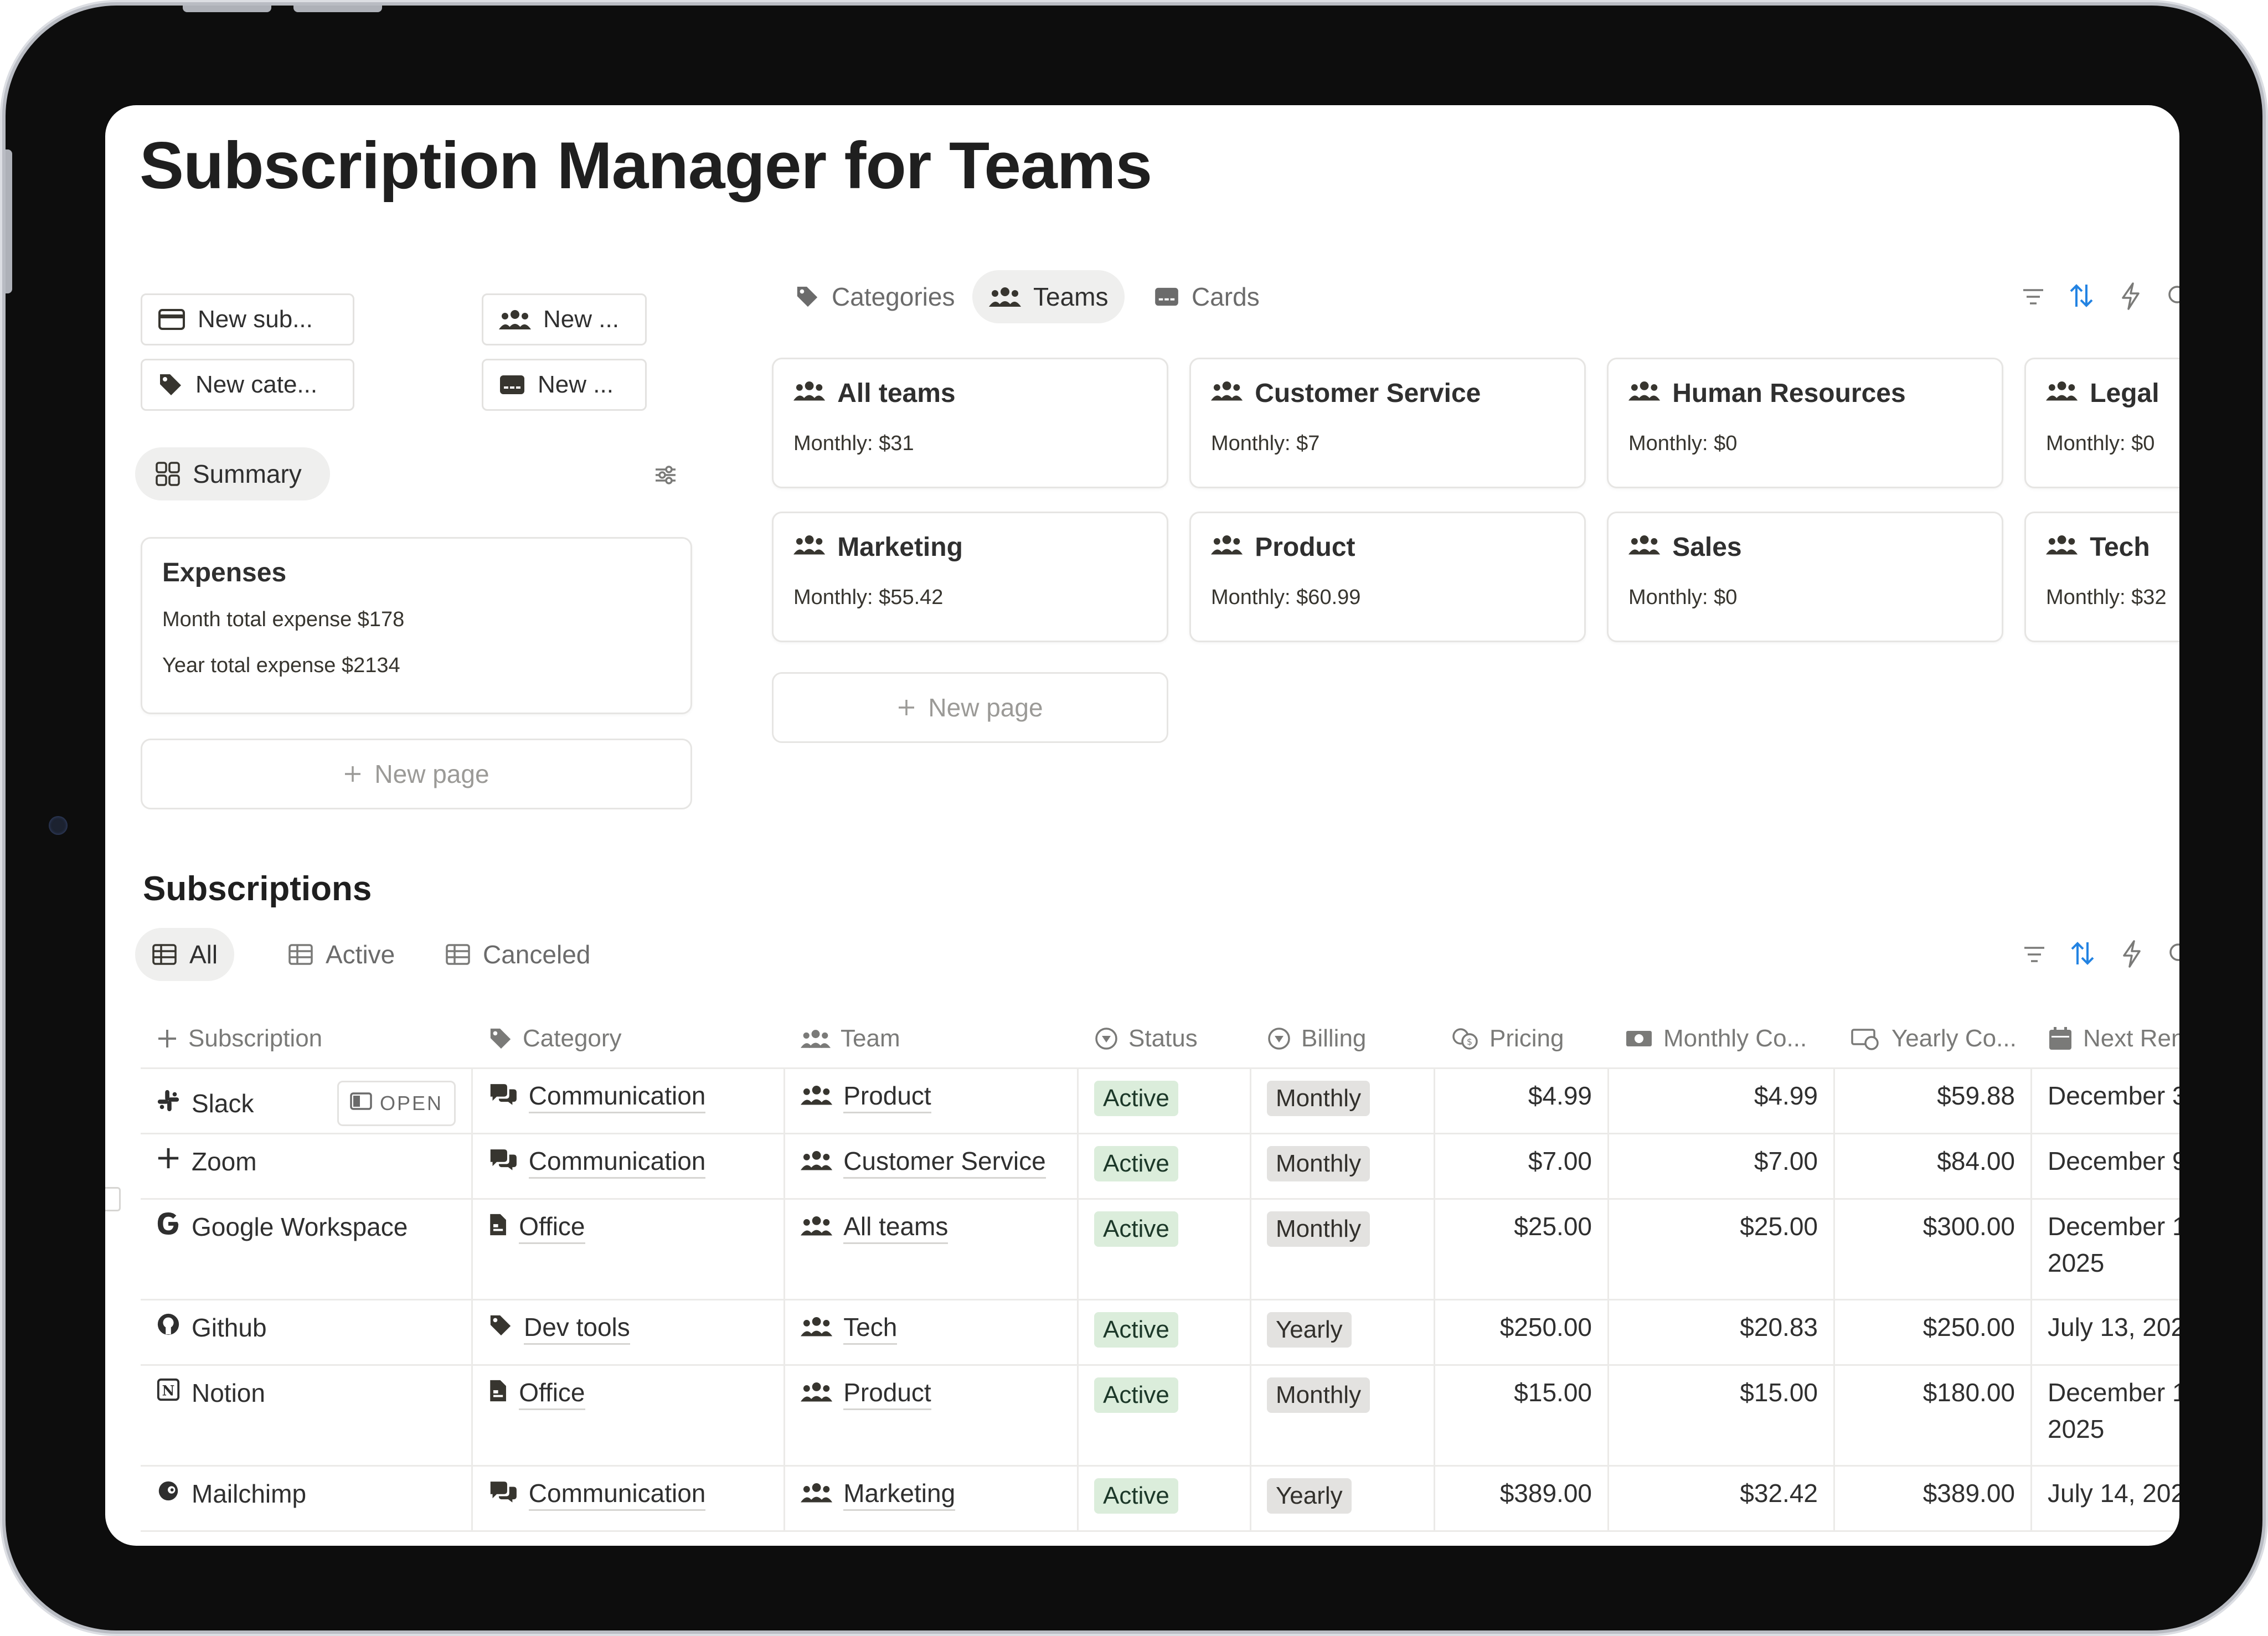 This screenshot has width=2268, height=1636. What do you see at coordinates (1206, 296) in the screenshot?
I see `tab-cards: Cards` at bounding box center [1206, 296].